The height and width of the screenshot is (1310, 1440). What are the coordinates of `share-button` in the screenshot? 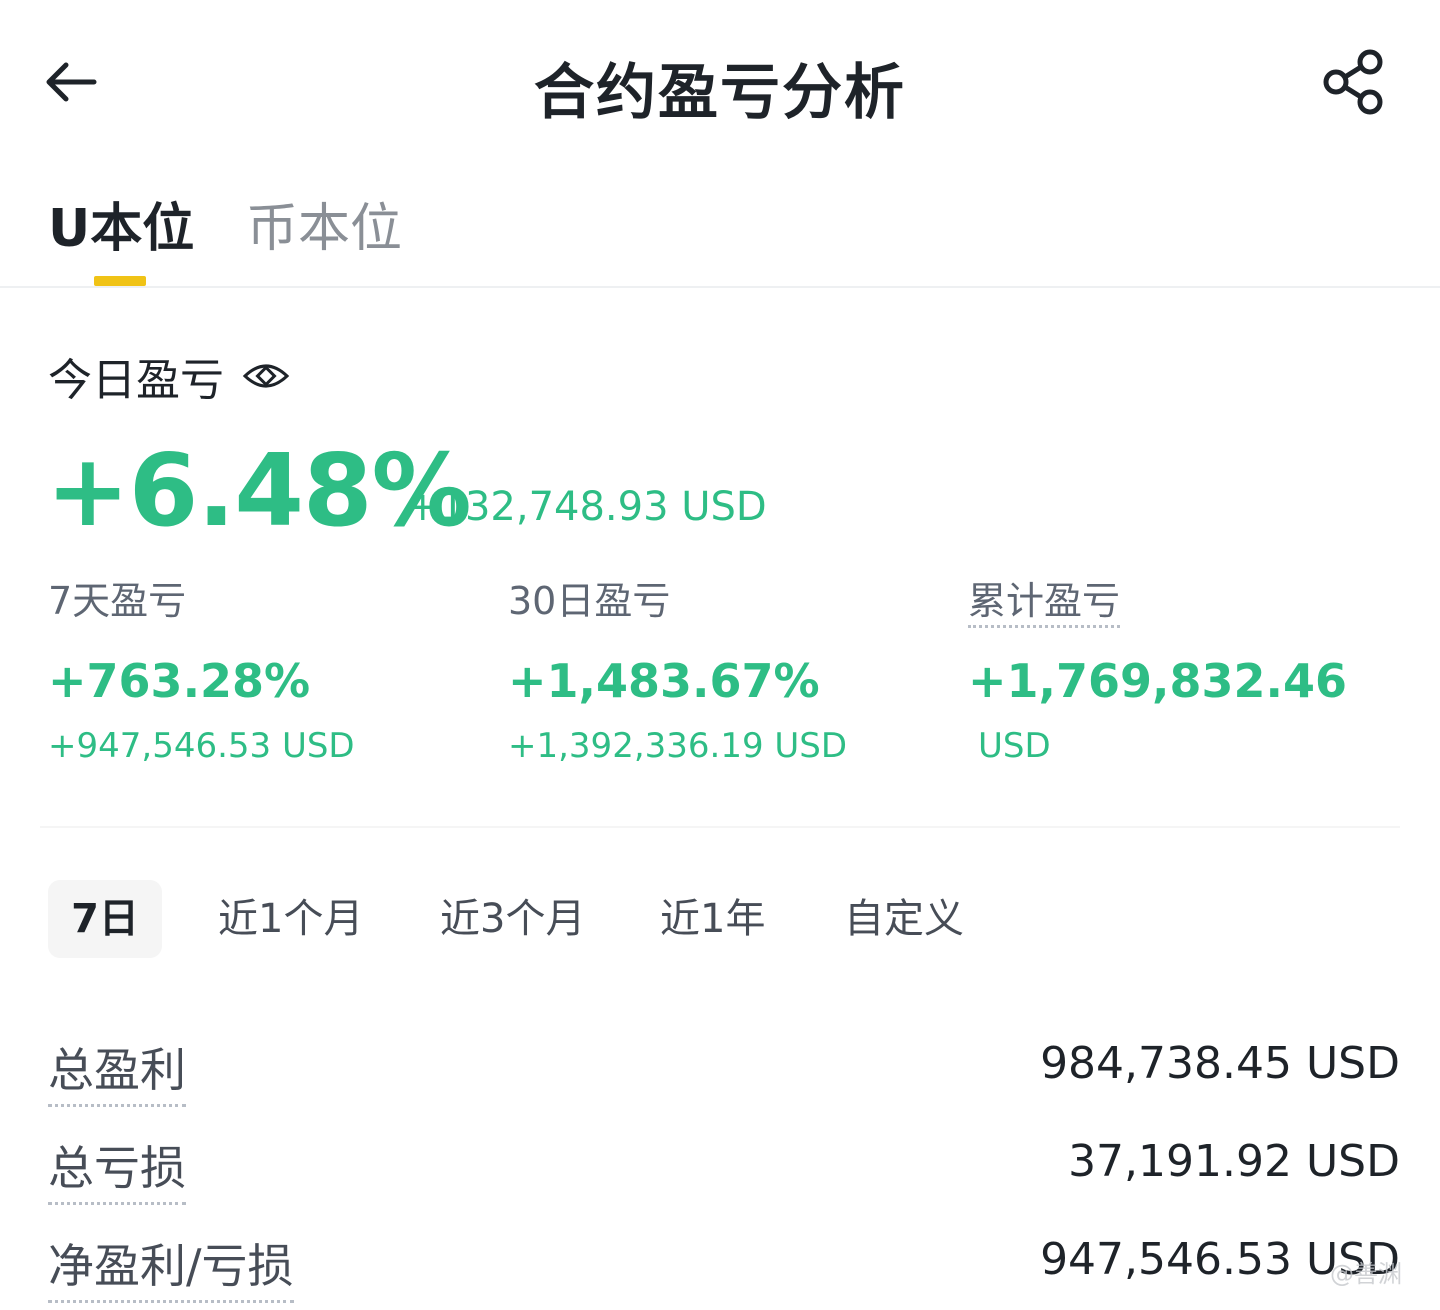 It's located at (1354, 82).